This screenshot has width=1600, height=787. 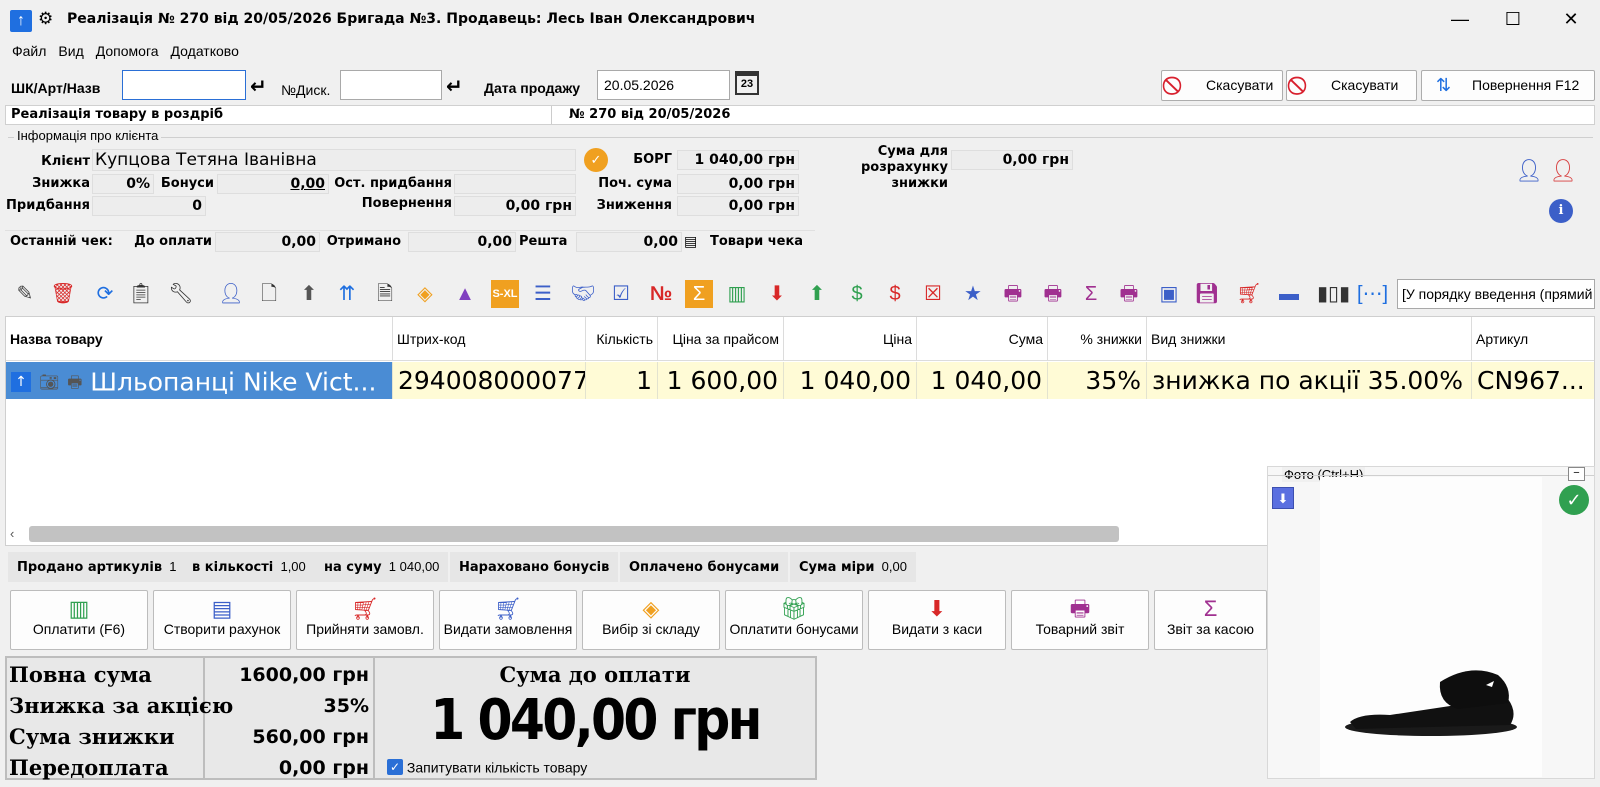 I want to click on receipt-sum-icon: Σ, so click(x=1091, y=294).